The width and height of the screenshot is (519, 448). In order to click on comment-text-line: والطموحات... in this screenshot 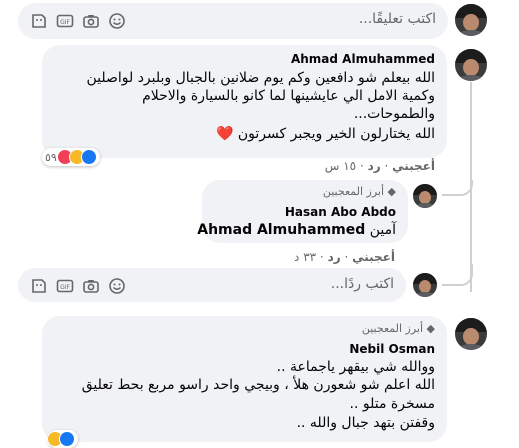, I will do `click(394, 114)`.